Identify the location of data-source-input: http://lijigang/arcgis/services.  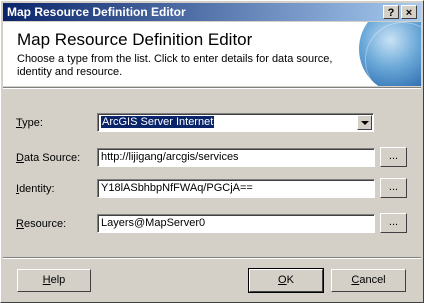
(236, 157).